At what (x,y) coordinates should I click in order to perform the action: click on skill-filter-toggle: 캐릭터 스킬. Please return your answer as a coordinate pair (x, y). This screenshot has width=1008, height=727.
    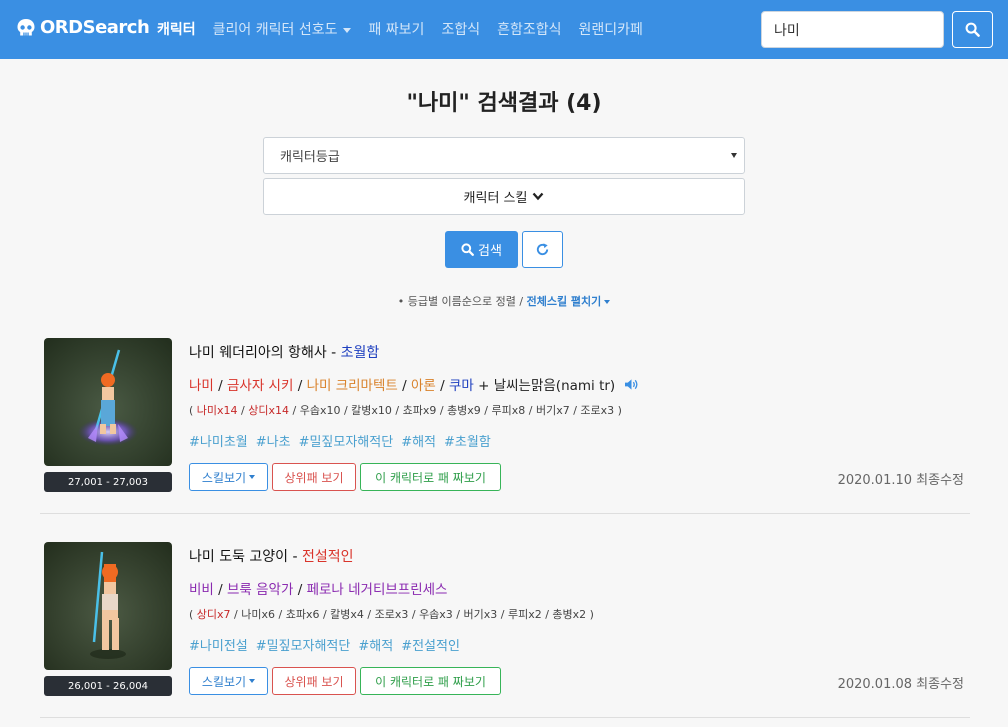
    Looking at the image, I should click on (504, 196).